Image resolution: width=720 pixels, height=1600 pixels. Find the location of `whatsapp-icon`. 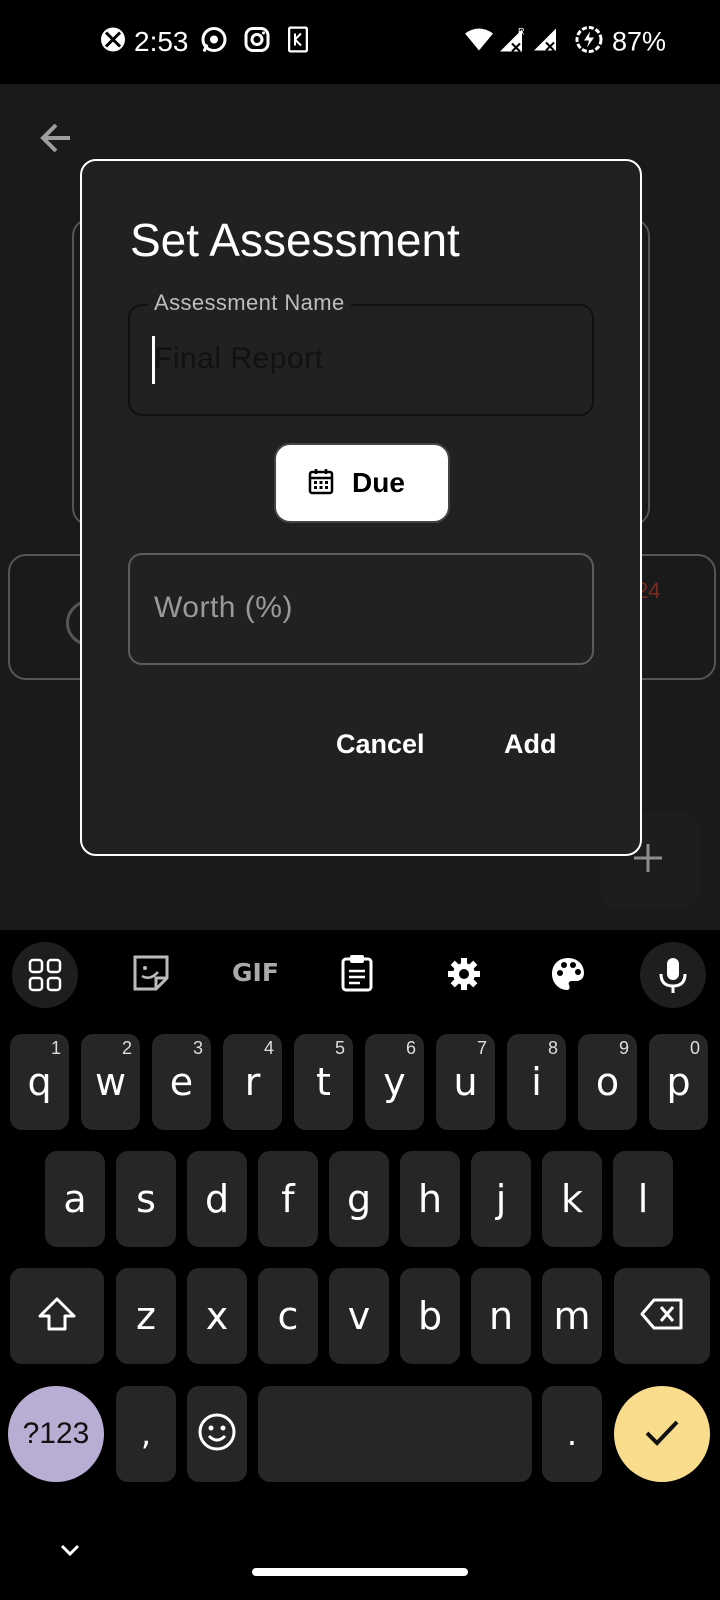

whatsapp-icon is located at coordinates (214, 42).